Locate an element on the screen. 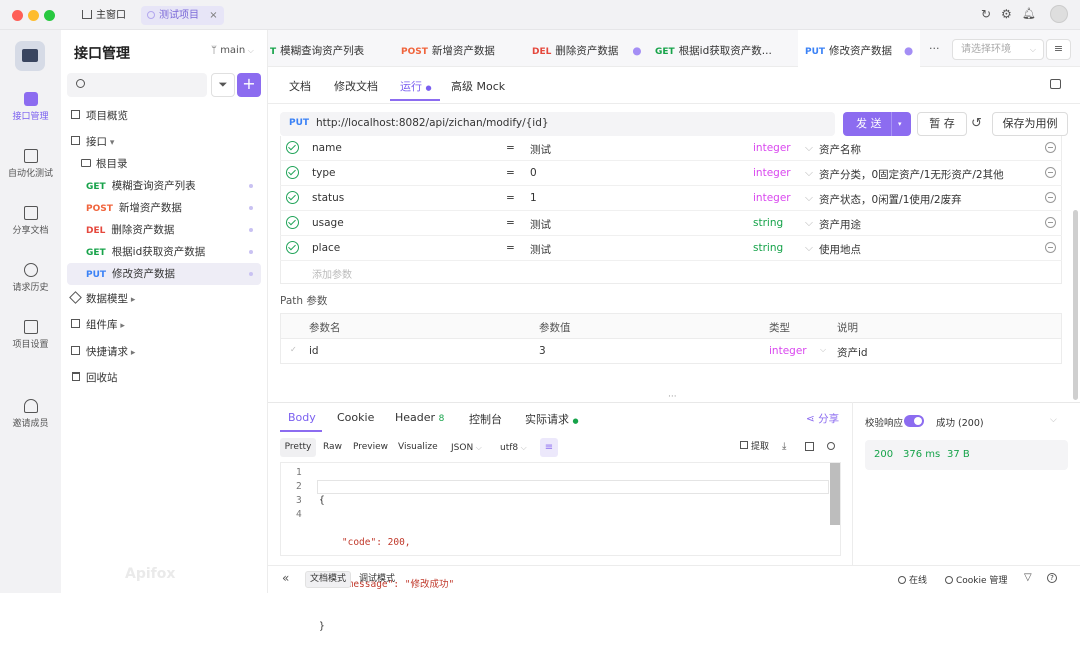 The image size is (1080, 662). encoding-select: utf8 ⌵ is located at coordinates (513, 448).